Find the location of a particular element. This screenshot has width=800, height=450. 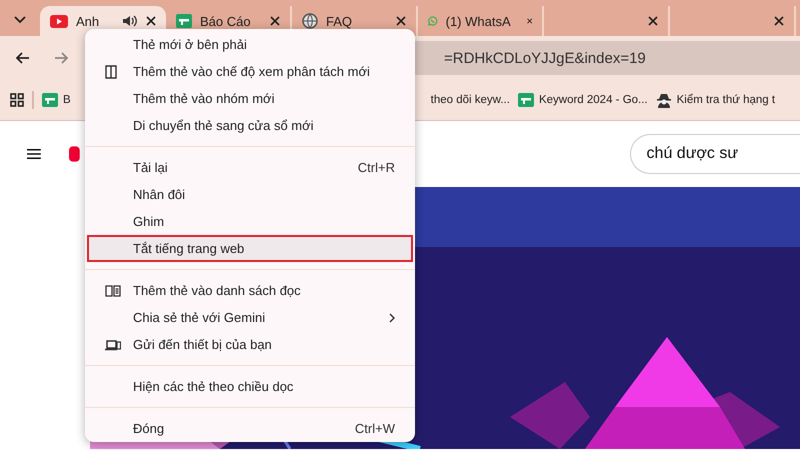

incognito-icon is located at coordinates (664, 100).